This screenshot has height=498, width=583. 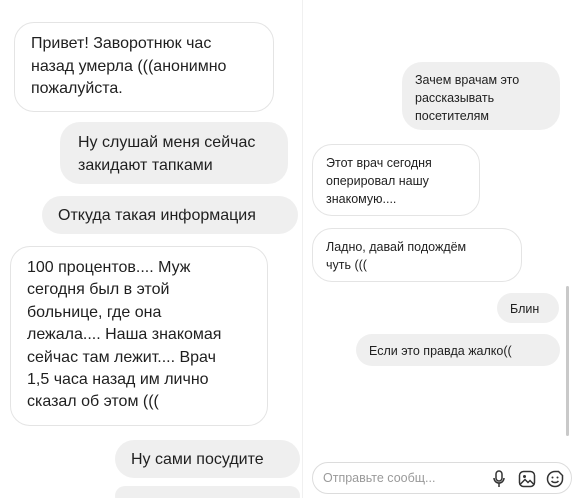 What do you see at coordinates (458, 350) in the screenshot?
I see `message-bubble: Если это правда жалко((` at bounding box center [458, 350].